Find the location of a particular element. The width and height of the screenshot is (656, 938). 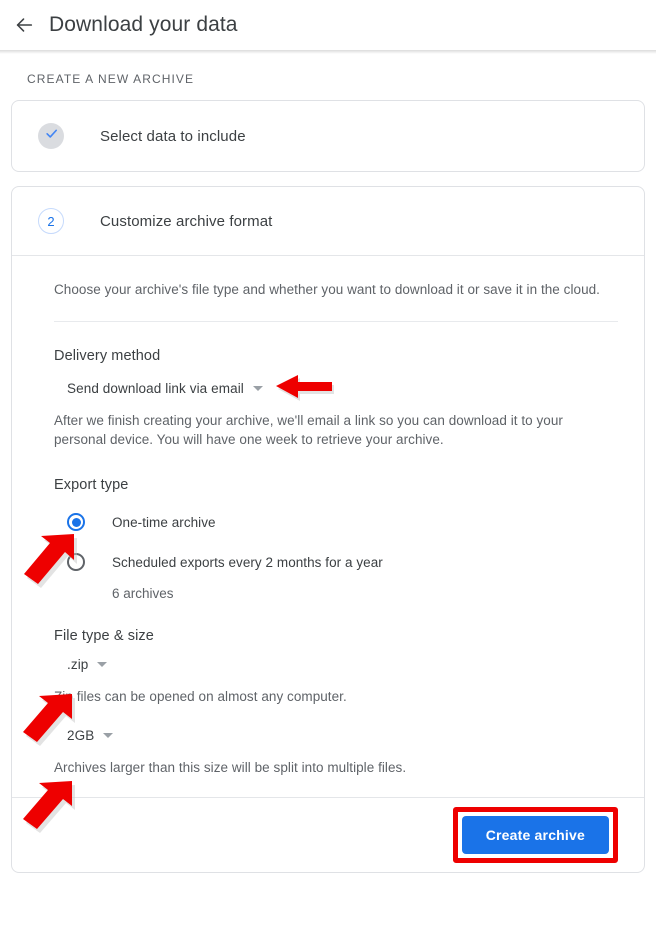

delivery-method-dropdown: Send download link via email is located at coordinates (165, 388).